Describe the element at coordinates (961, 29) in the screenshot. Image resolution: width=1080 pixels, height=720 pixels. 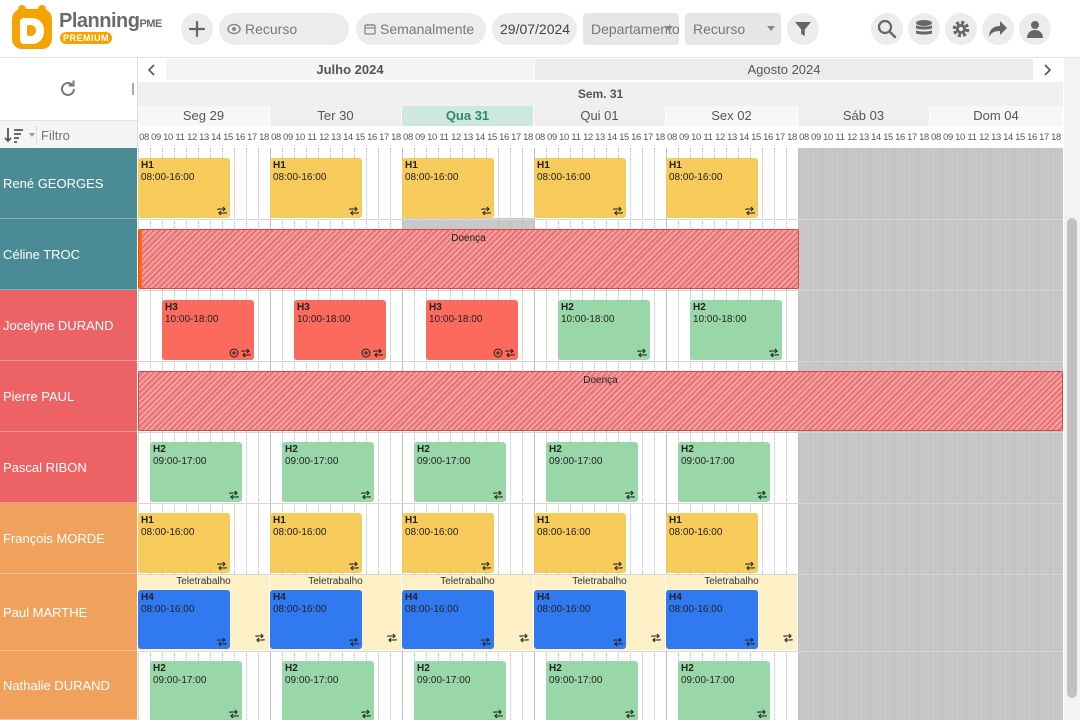
I see `settings-button` at that location.